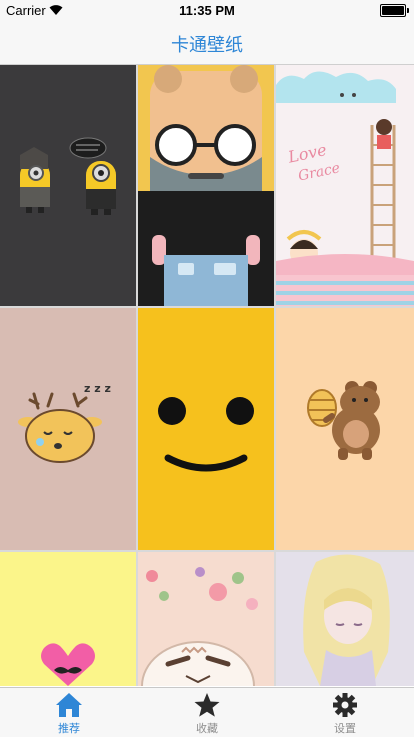 The width and height of the screenshot is (414, 737). I want to click on wallpaper-tile-bearded-man, so click(206, 185).